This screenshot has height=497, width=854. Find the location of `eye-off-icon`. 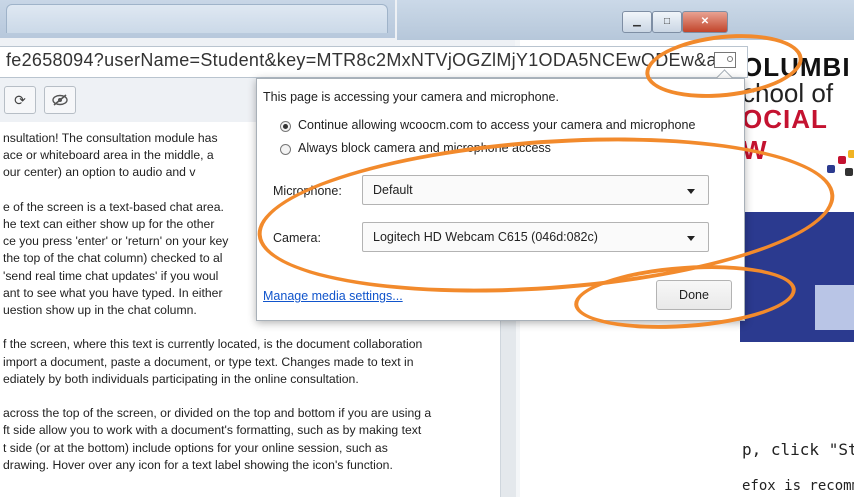

eye-off-icon is located at coordinates (60, 100).